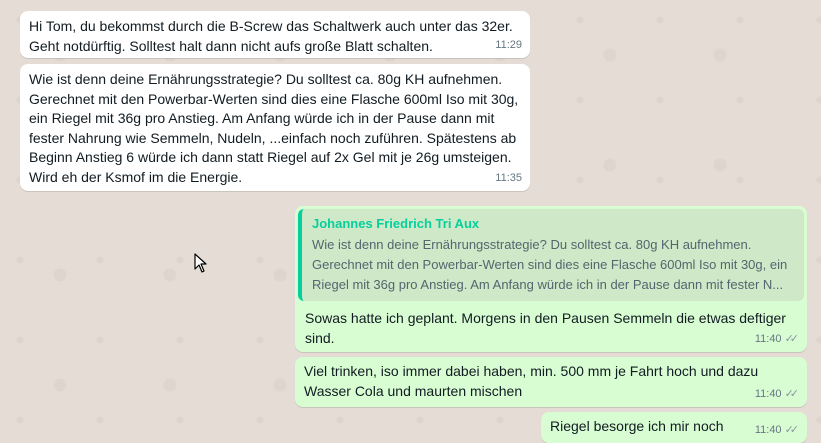 The image size is (821, 443). I want to click on message-meta: 11:29, so click(508, 46).